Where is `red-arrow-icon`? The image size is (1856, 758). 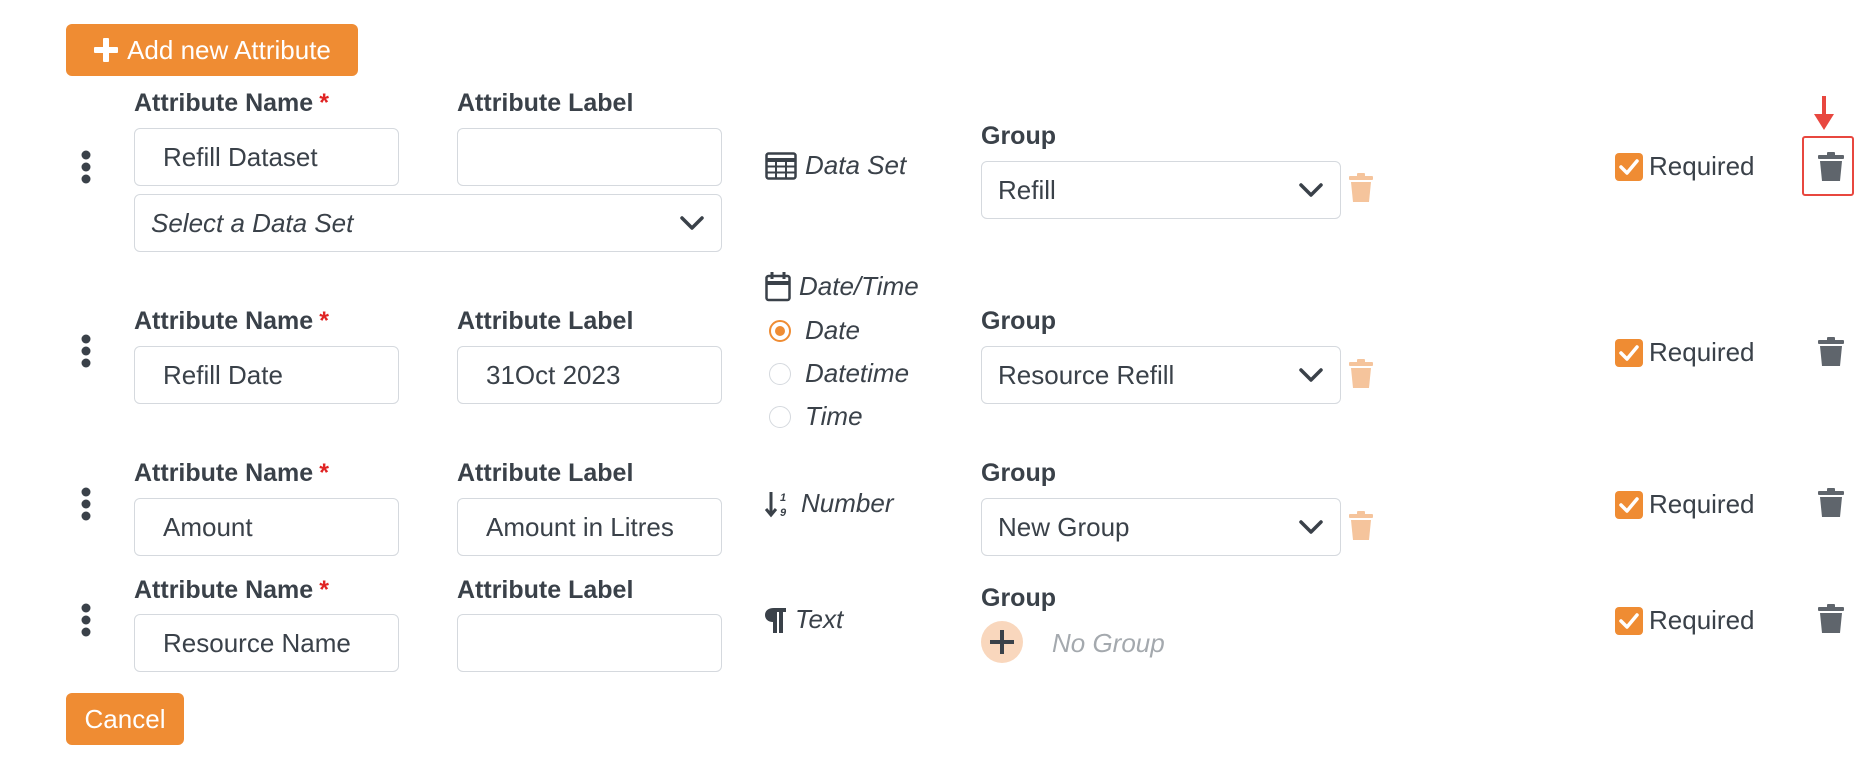 red-arrow-icon is located at coordinates (1824, 113).